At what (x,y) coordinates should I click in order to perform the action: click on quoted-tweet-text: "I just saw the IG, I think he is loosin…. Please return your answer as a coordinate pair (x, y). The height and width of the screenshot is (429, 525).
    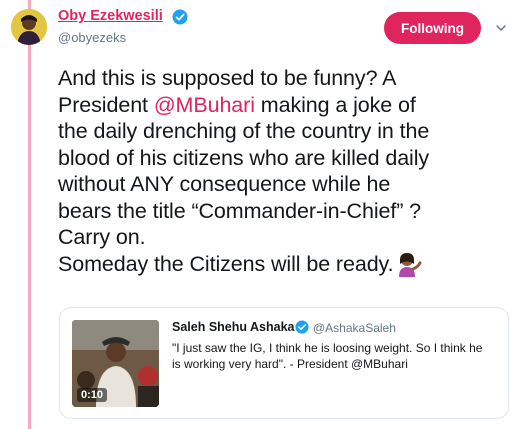
    Looking at the image, I should click on (337, 356).